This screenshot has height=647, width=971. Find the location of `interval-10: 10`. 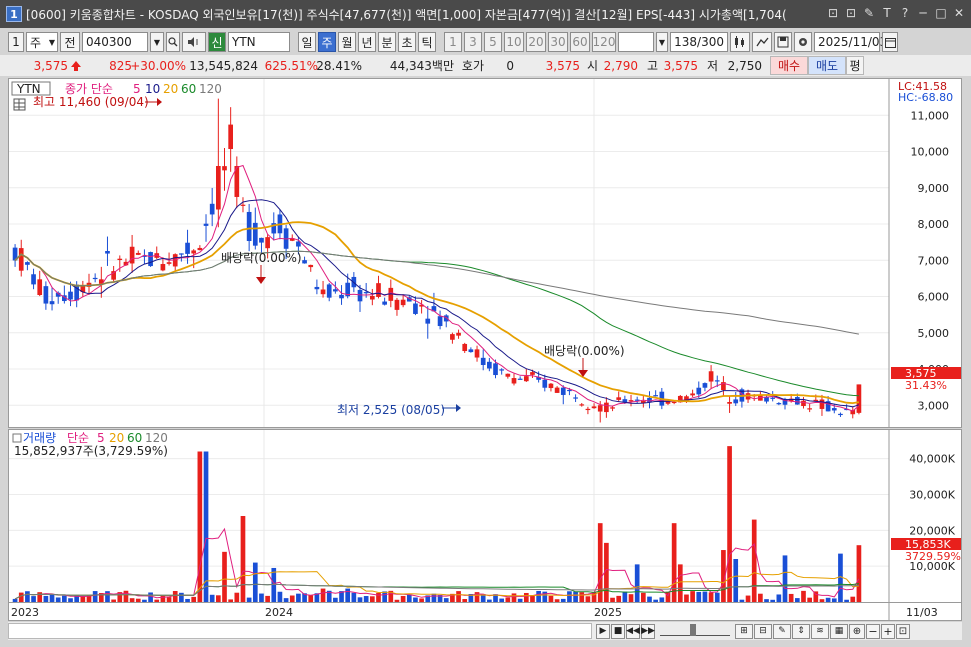

interval-10: 10 is located at coordinates (514, 42).